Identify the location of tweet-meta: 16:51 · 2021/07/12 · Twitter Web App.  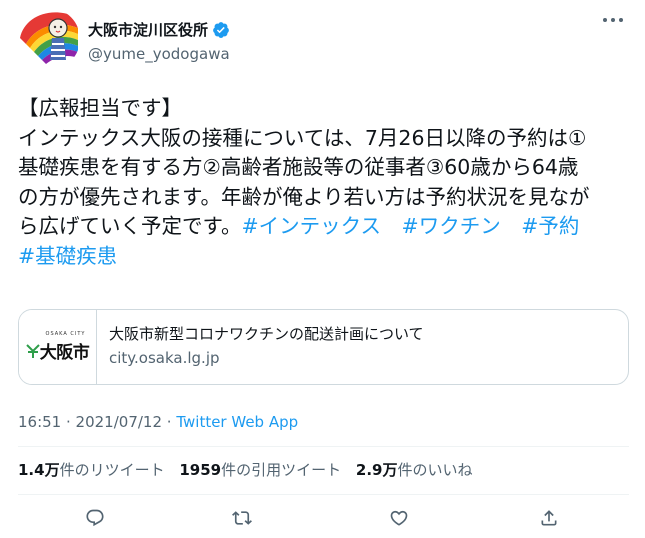
(158, 422).